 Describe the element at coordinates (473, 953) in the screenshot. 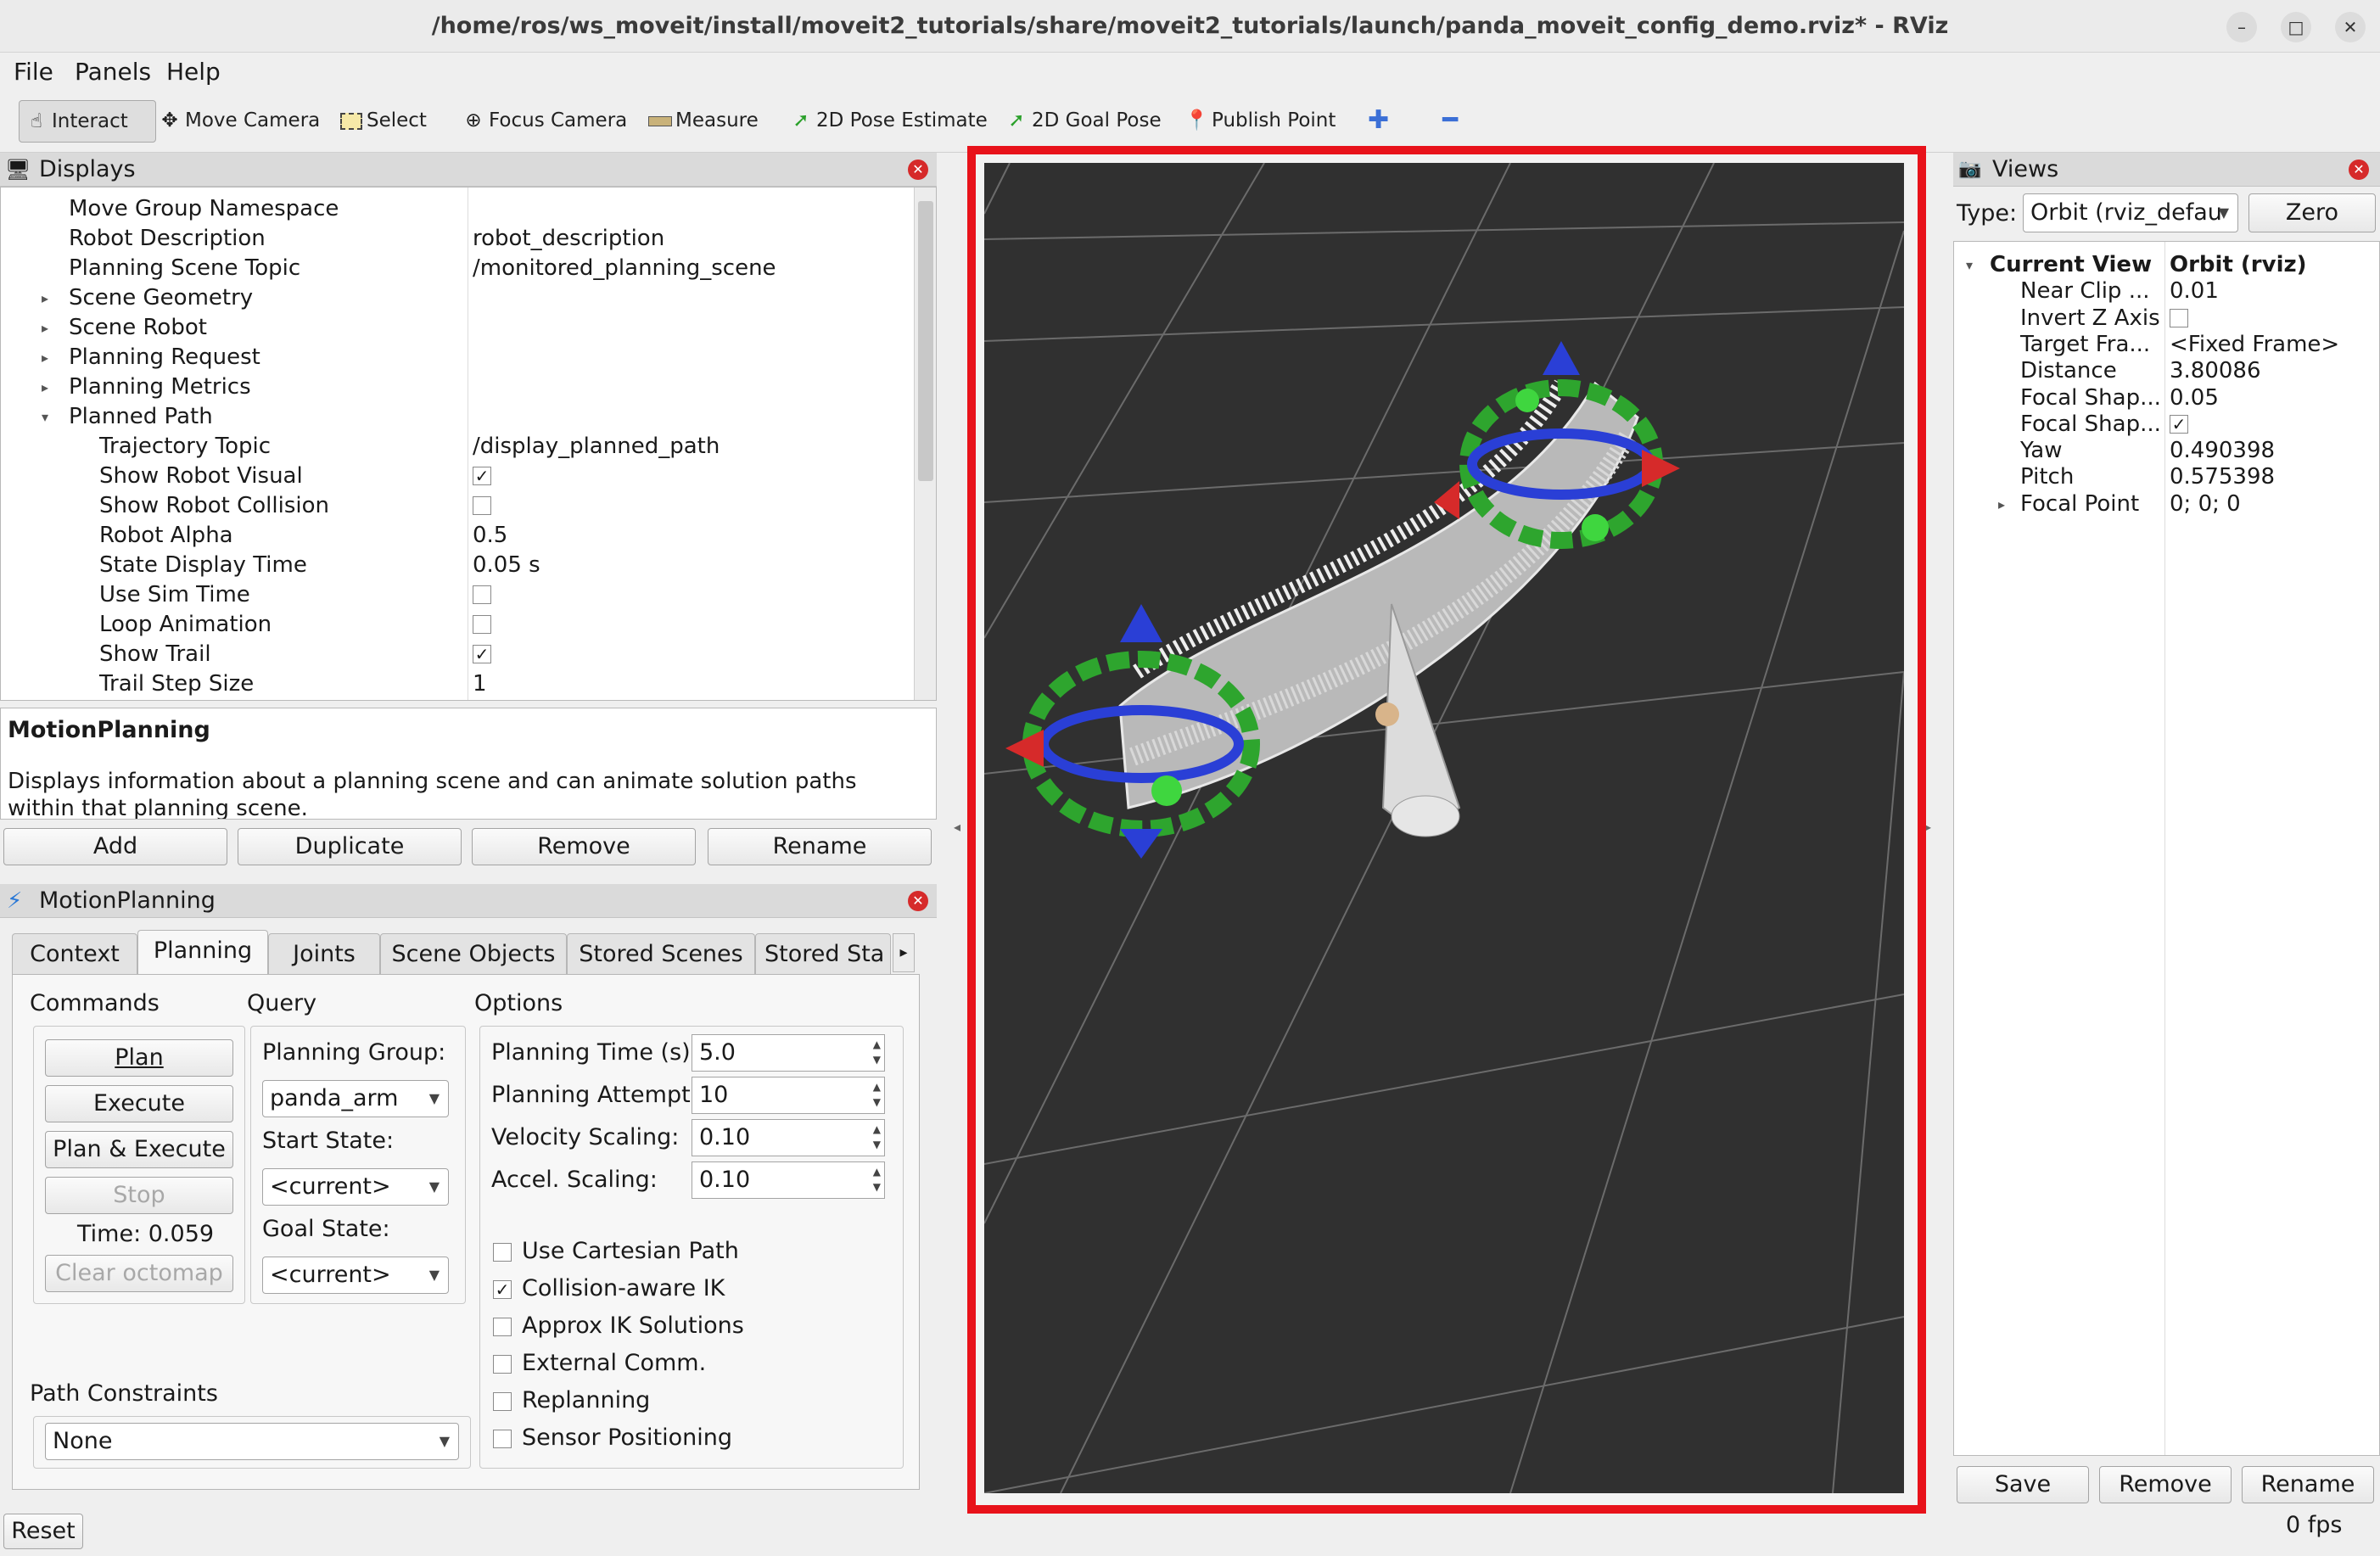

I see `tab-scene-objects: Scene Objects` at that location.